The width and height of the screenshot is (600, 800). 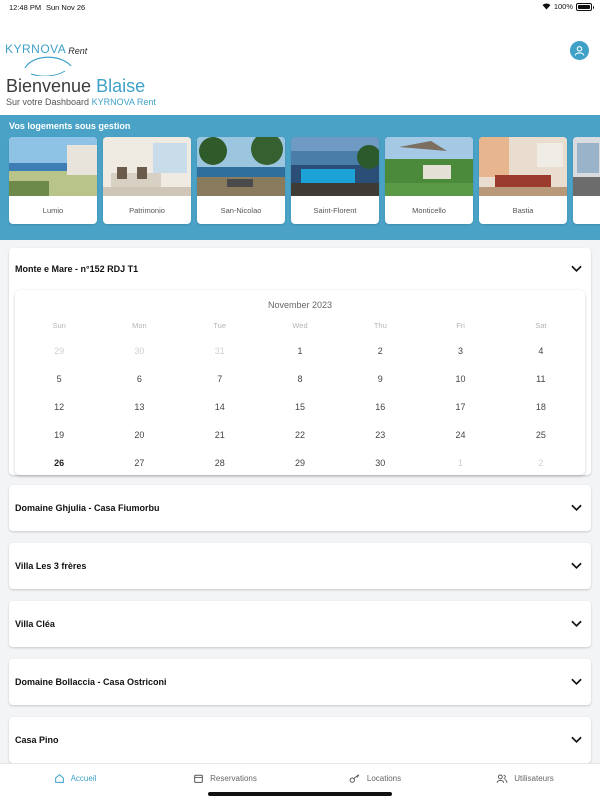 I want to click on accordion-header: Villa Les 3 frères, so click(x=300, y=566).